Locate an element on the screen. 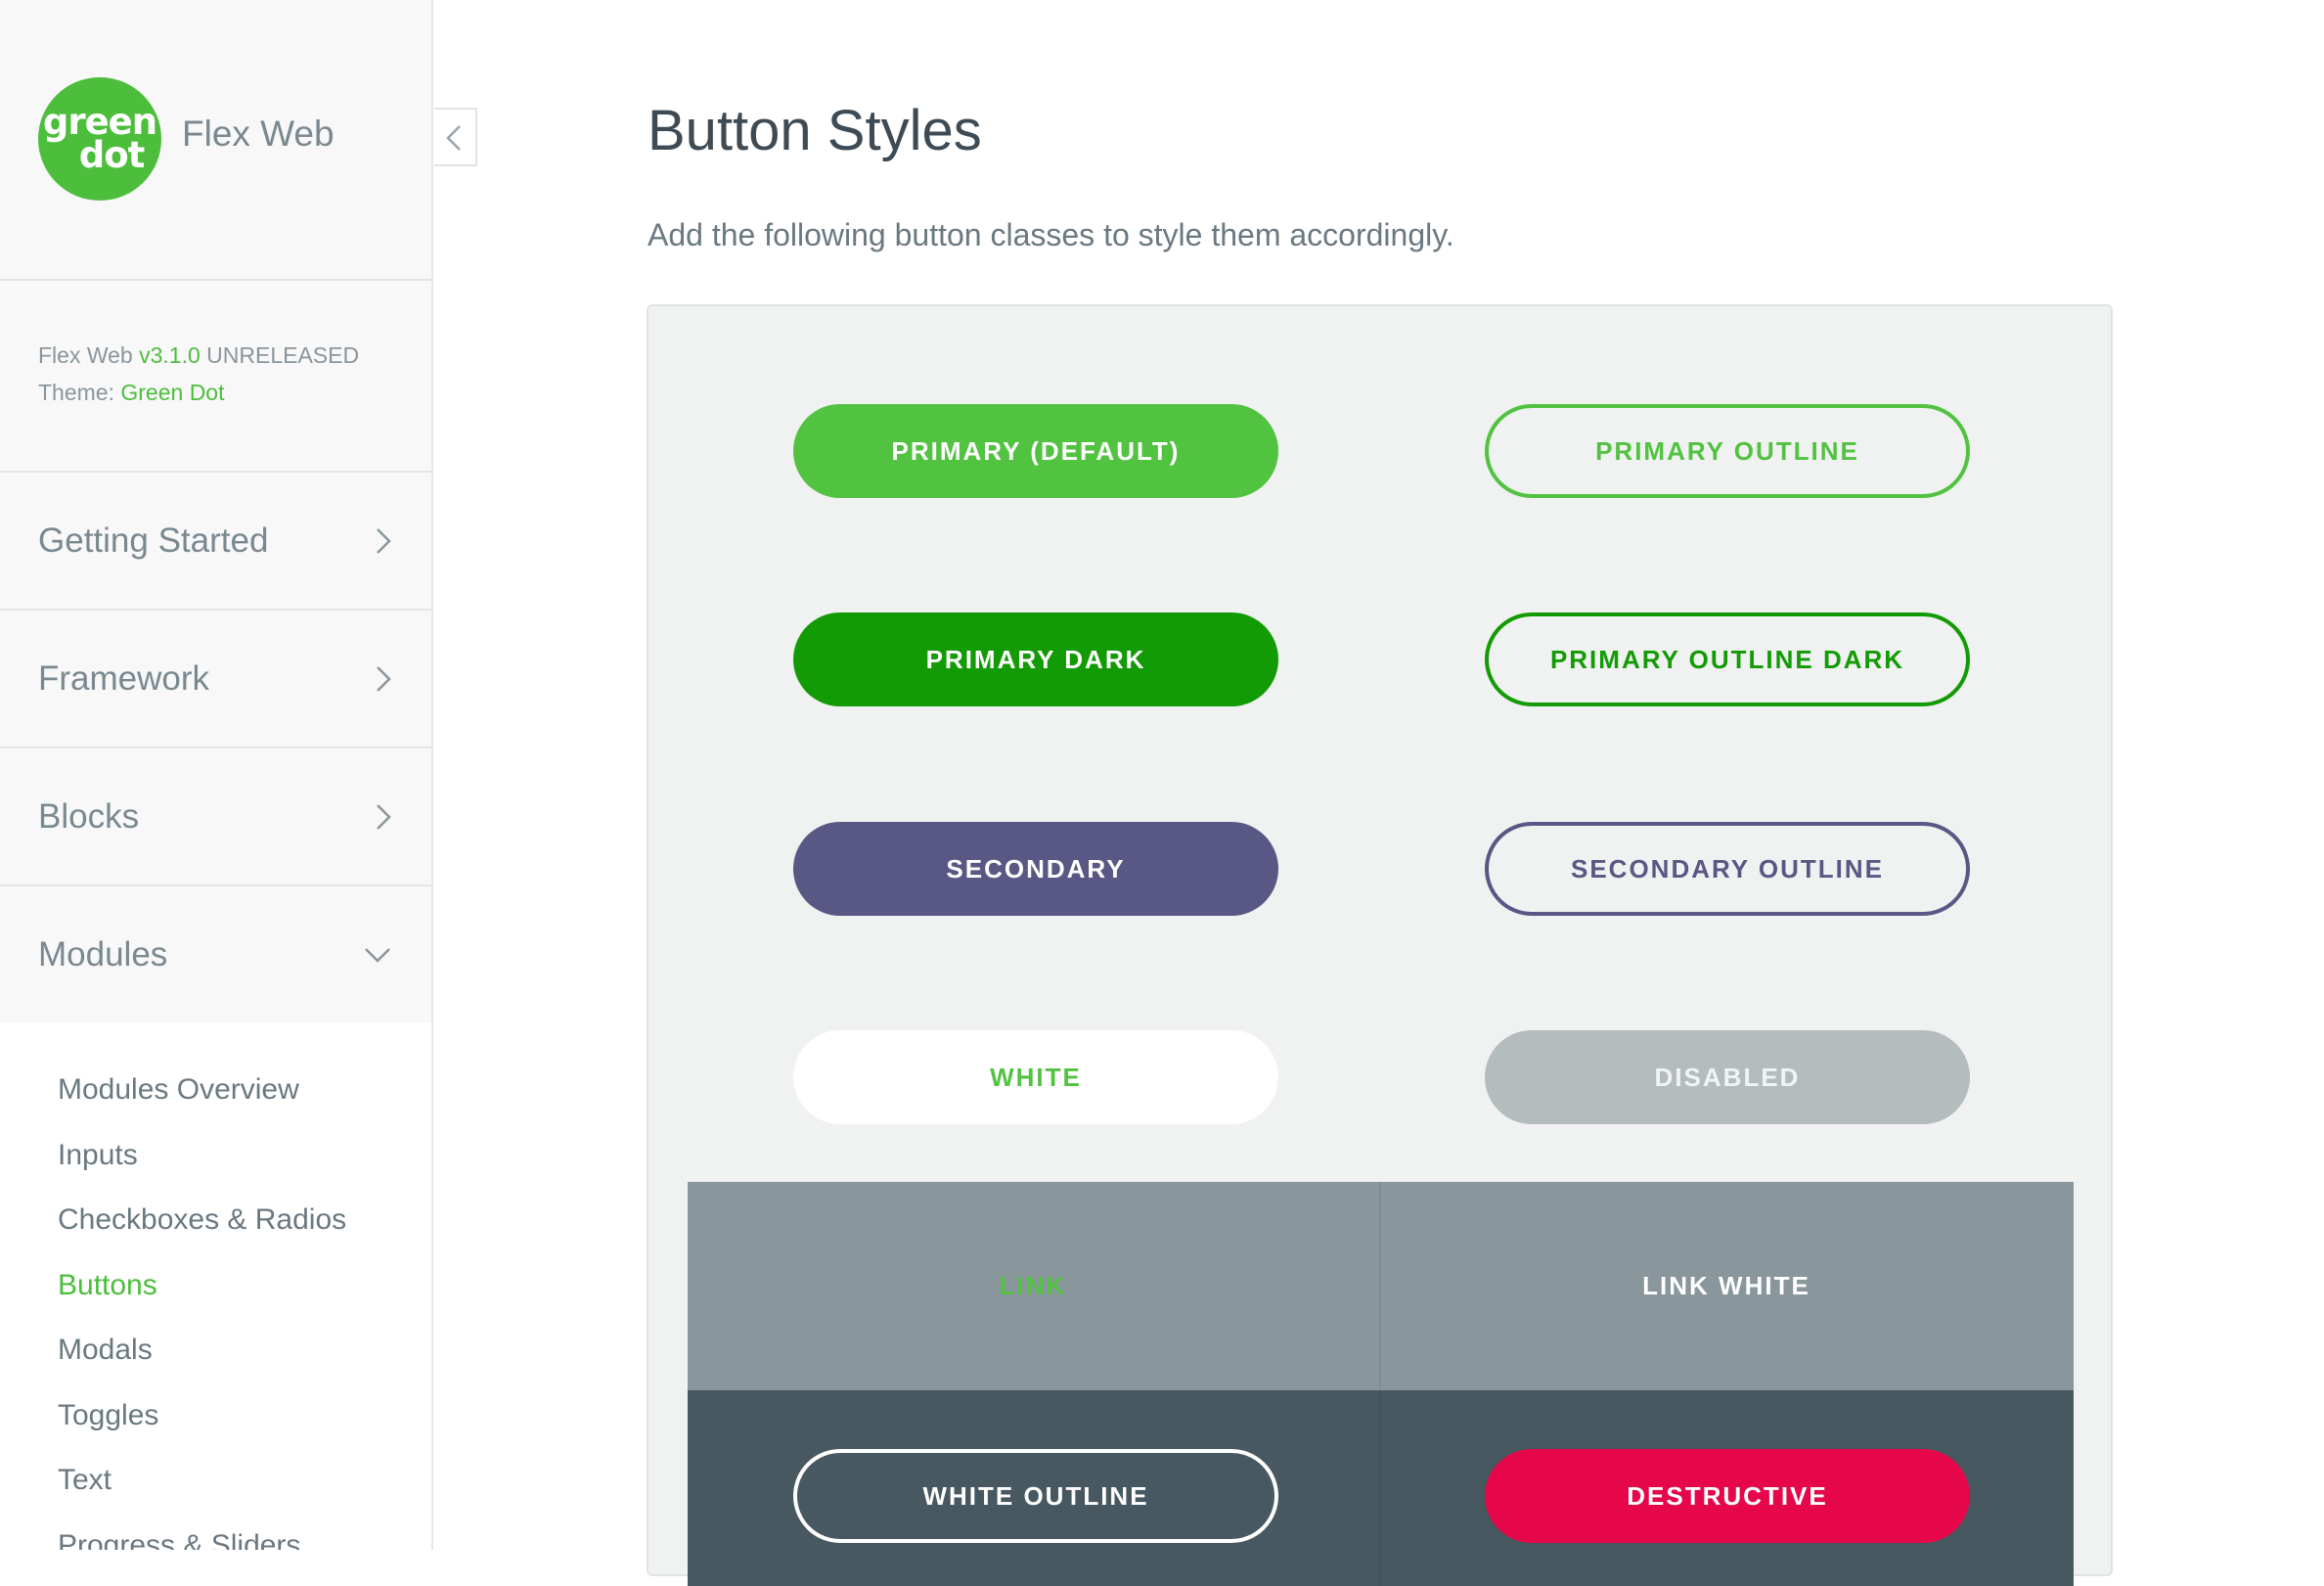 The height and width of the screenshot is (1586, 2324). chevron-left-icon is located at coordinates (453, 138).